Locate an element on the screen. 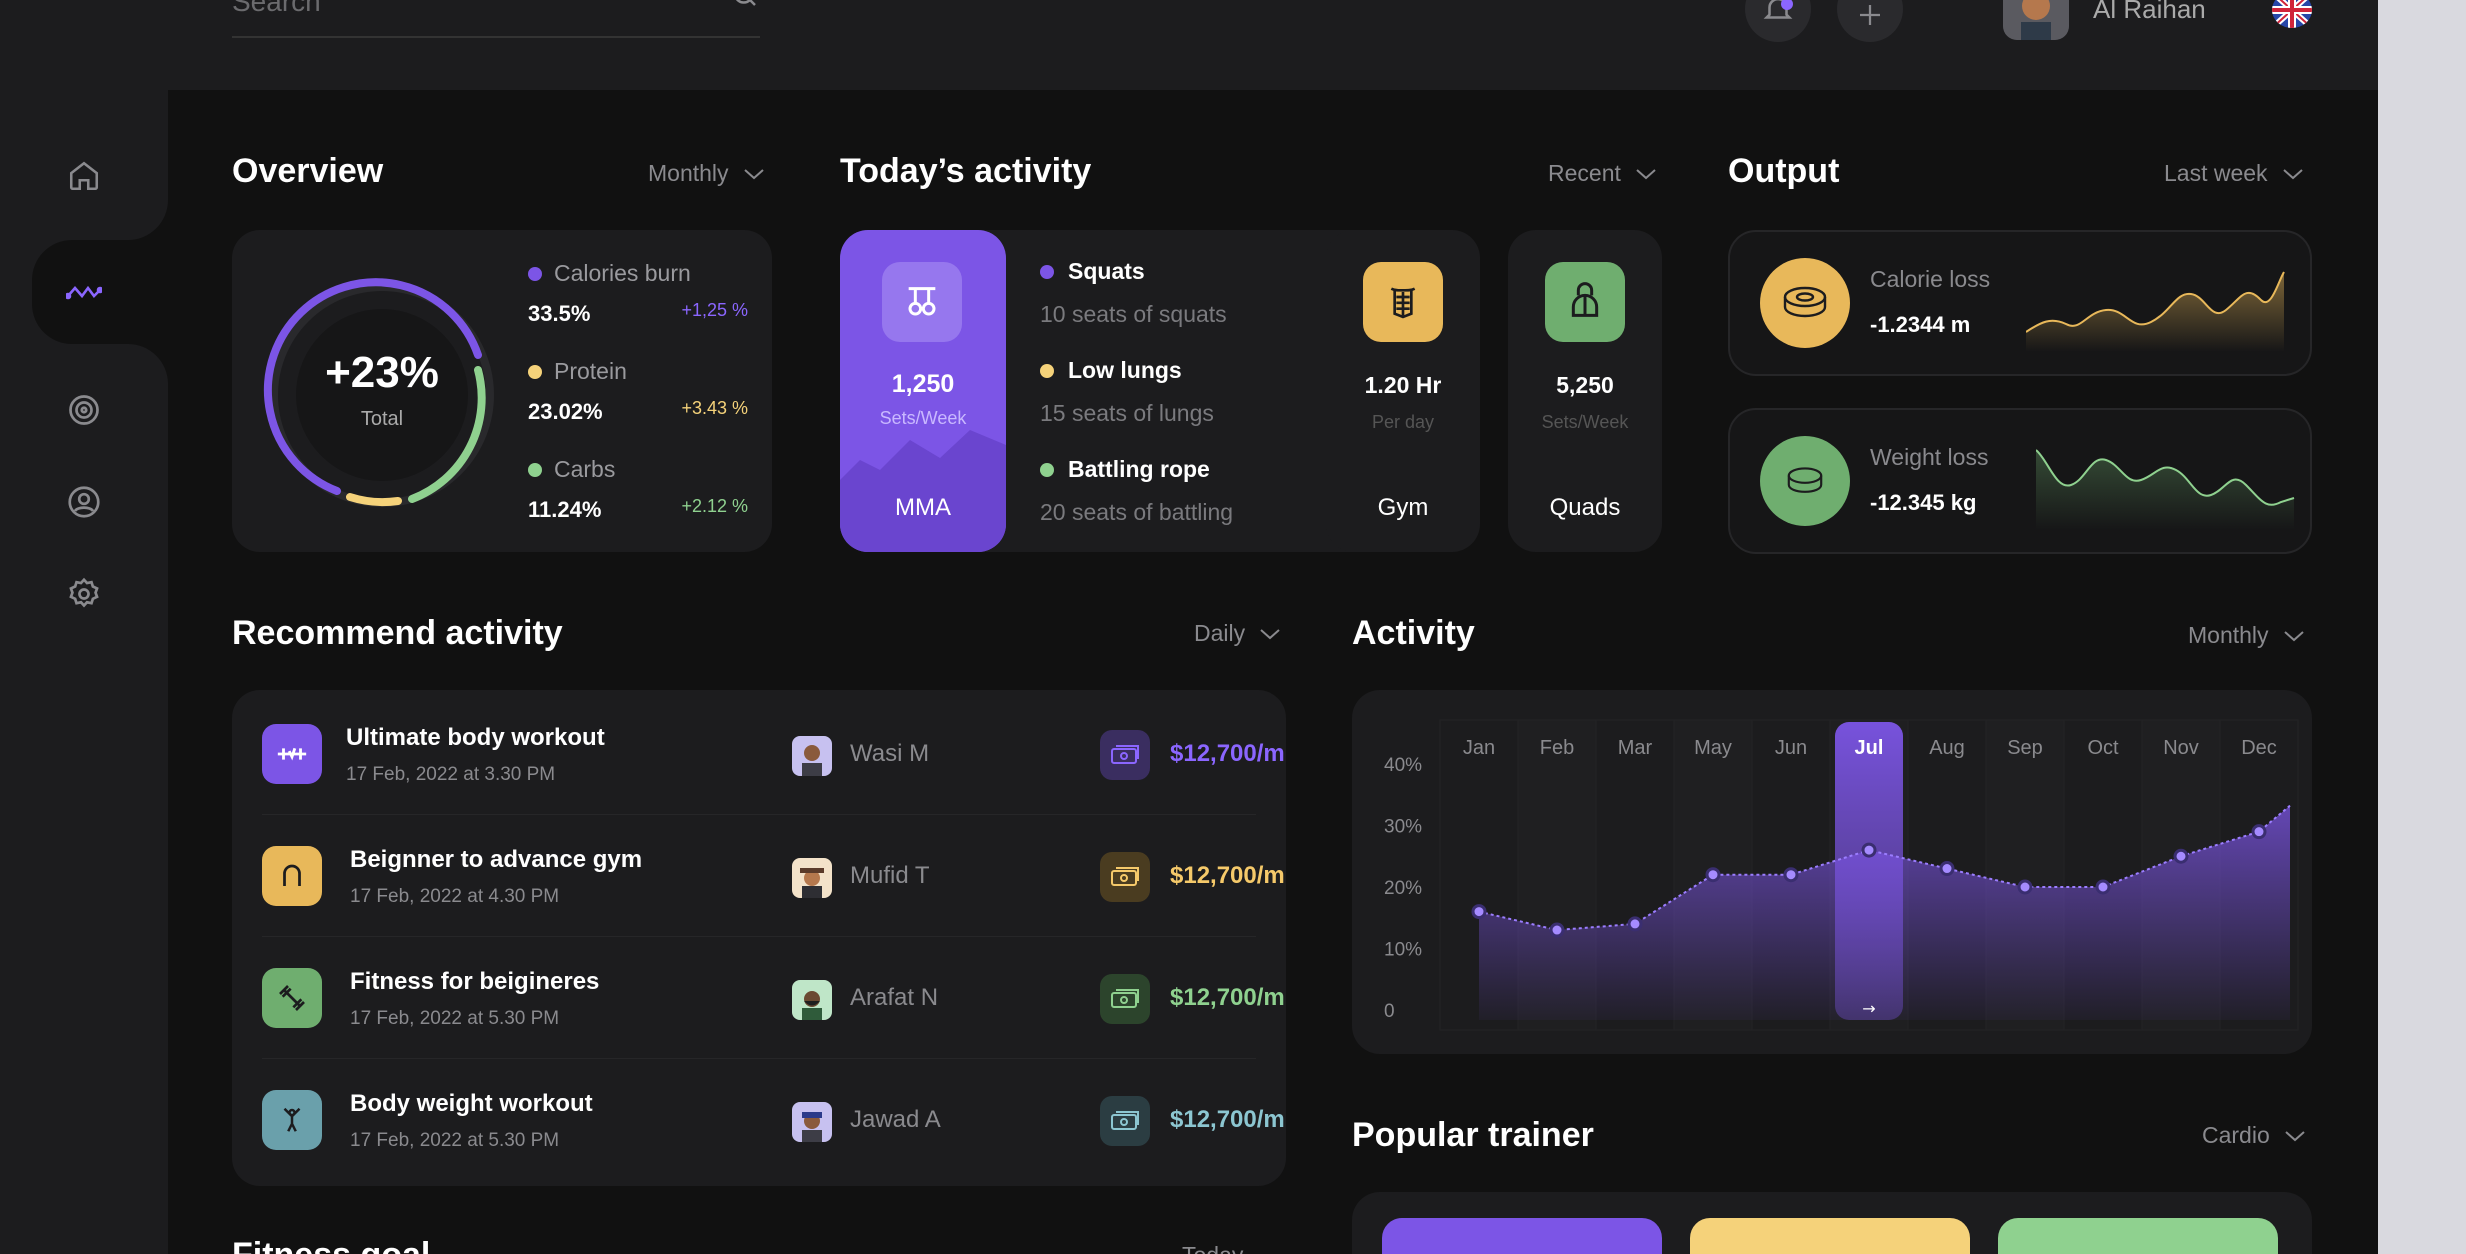 This screenshot has height=1254, width=2466. search-placeholder: Search is located at coordinates (276, 8).